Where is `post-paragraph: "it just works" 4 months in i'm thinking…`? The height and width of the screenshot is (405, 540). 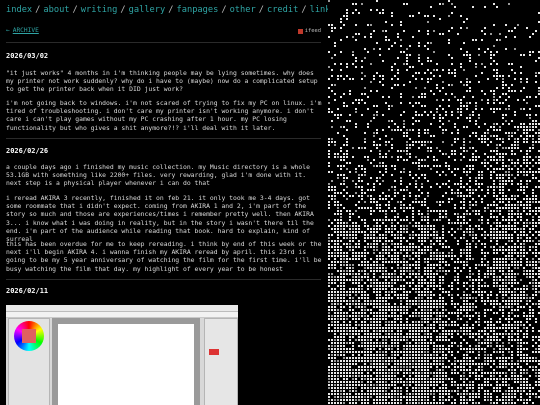 post-paragraph: "it just works" 4 months in i'm thinking… is located at coordinates (162, 81).